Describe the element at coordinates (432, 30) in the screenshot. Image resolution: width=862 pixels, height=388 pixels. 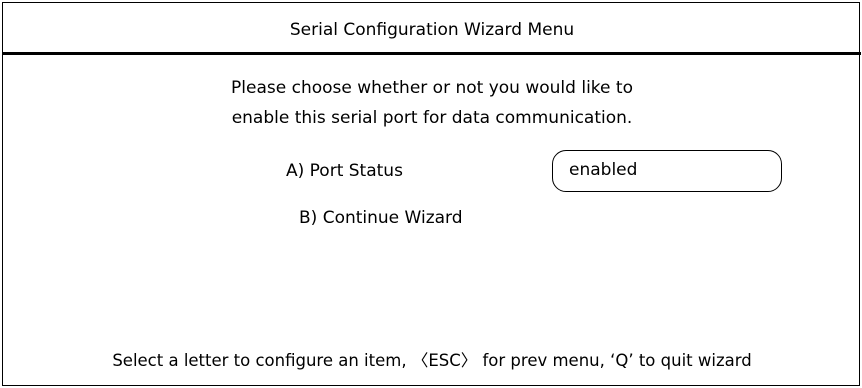
I see `menu-title: Serial Configuration Wizard Menu` at that location.